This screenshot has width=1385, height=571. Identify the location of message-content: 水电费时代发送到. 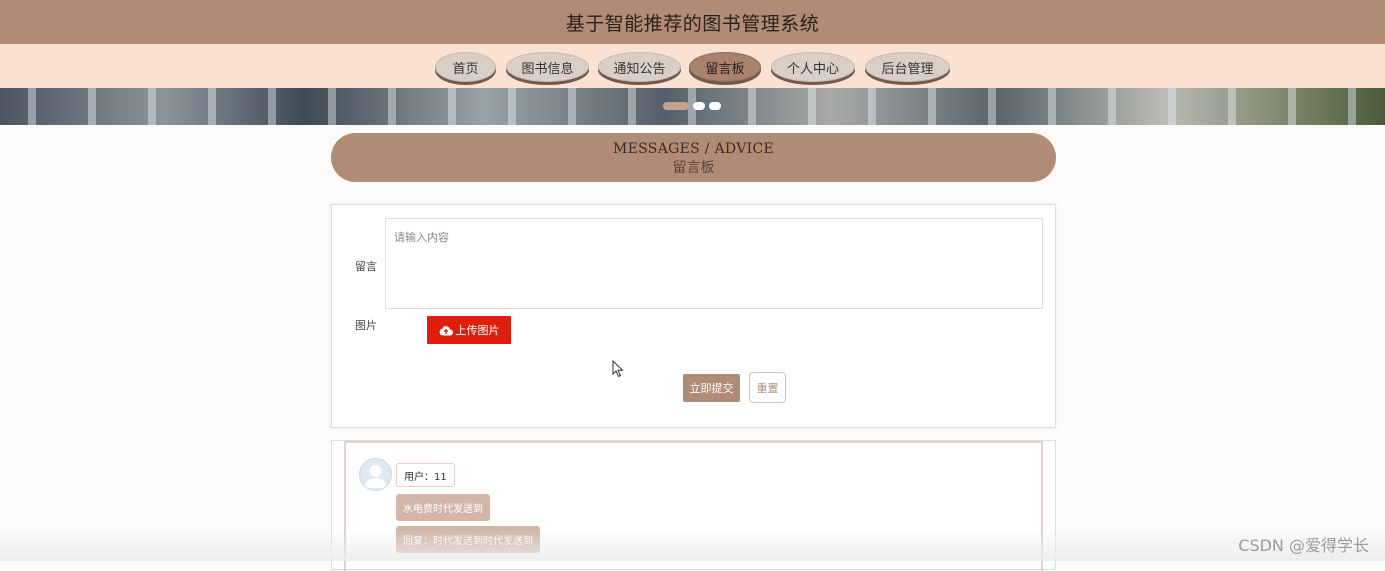
(443, 507).